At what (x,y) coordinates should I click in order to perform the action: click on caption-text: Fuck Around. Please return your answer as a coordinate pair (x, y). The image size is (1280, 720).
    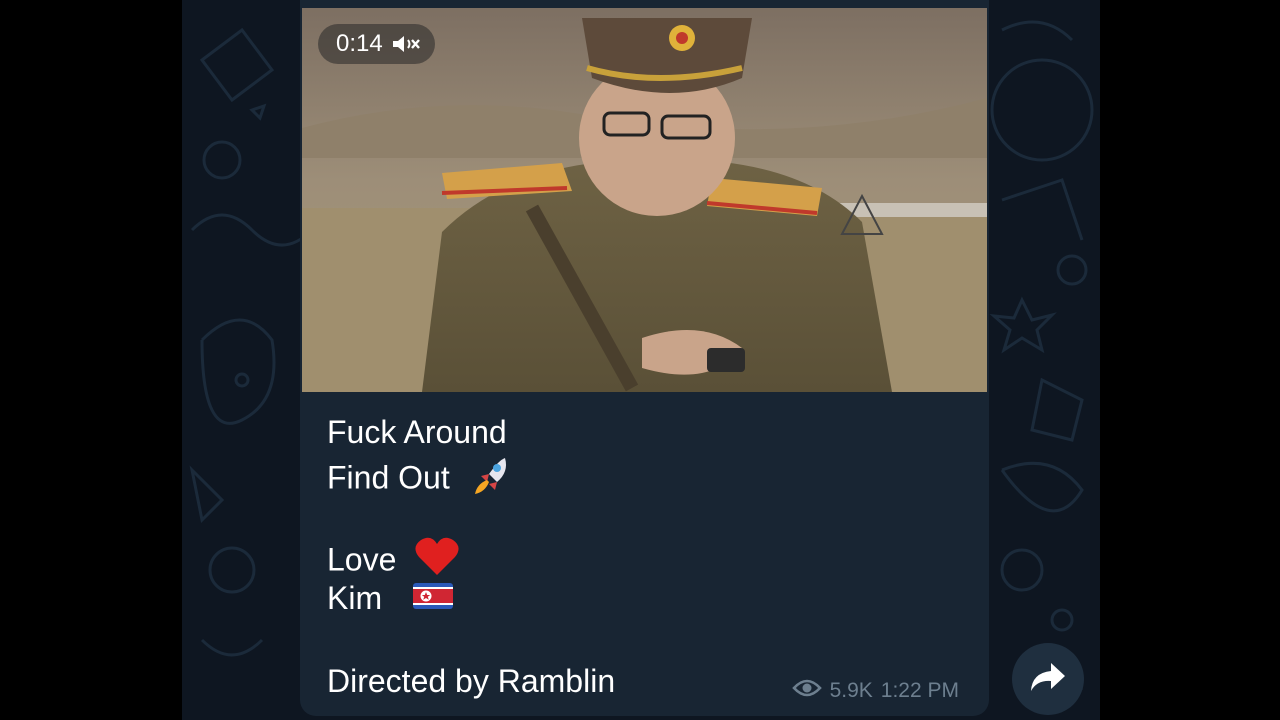
    Looking at the image, I should click on (417, 432).